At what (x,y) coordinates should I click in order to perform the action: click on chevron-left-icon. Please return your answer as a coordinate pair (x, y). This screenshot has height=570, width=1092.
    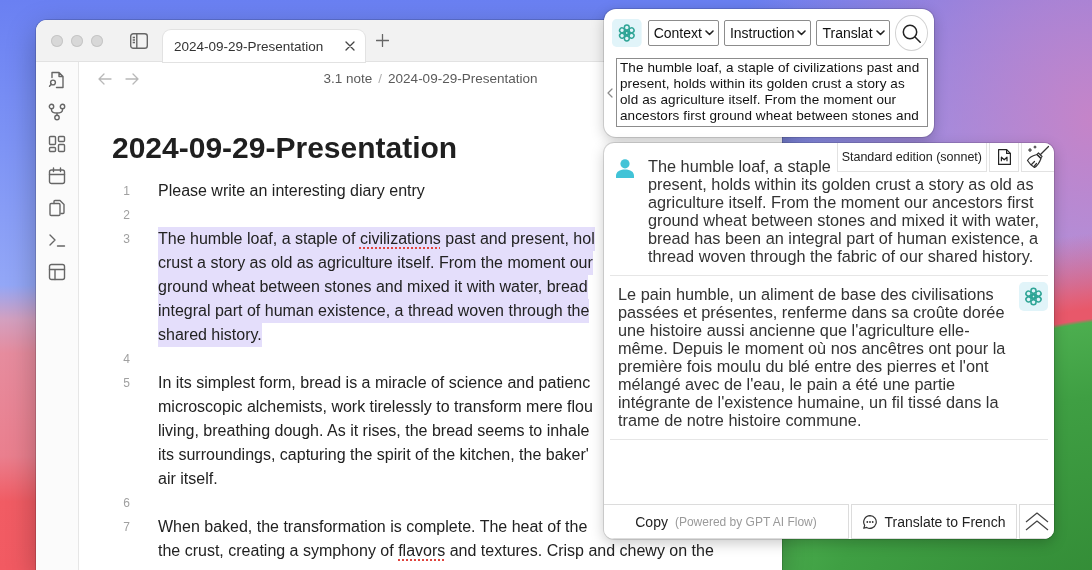
    Looking at the image, I should click on (610, 92).